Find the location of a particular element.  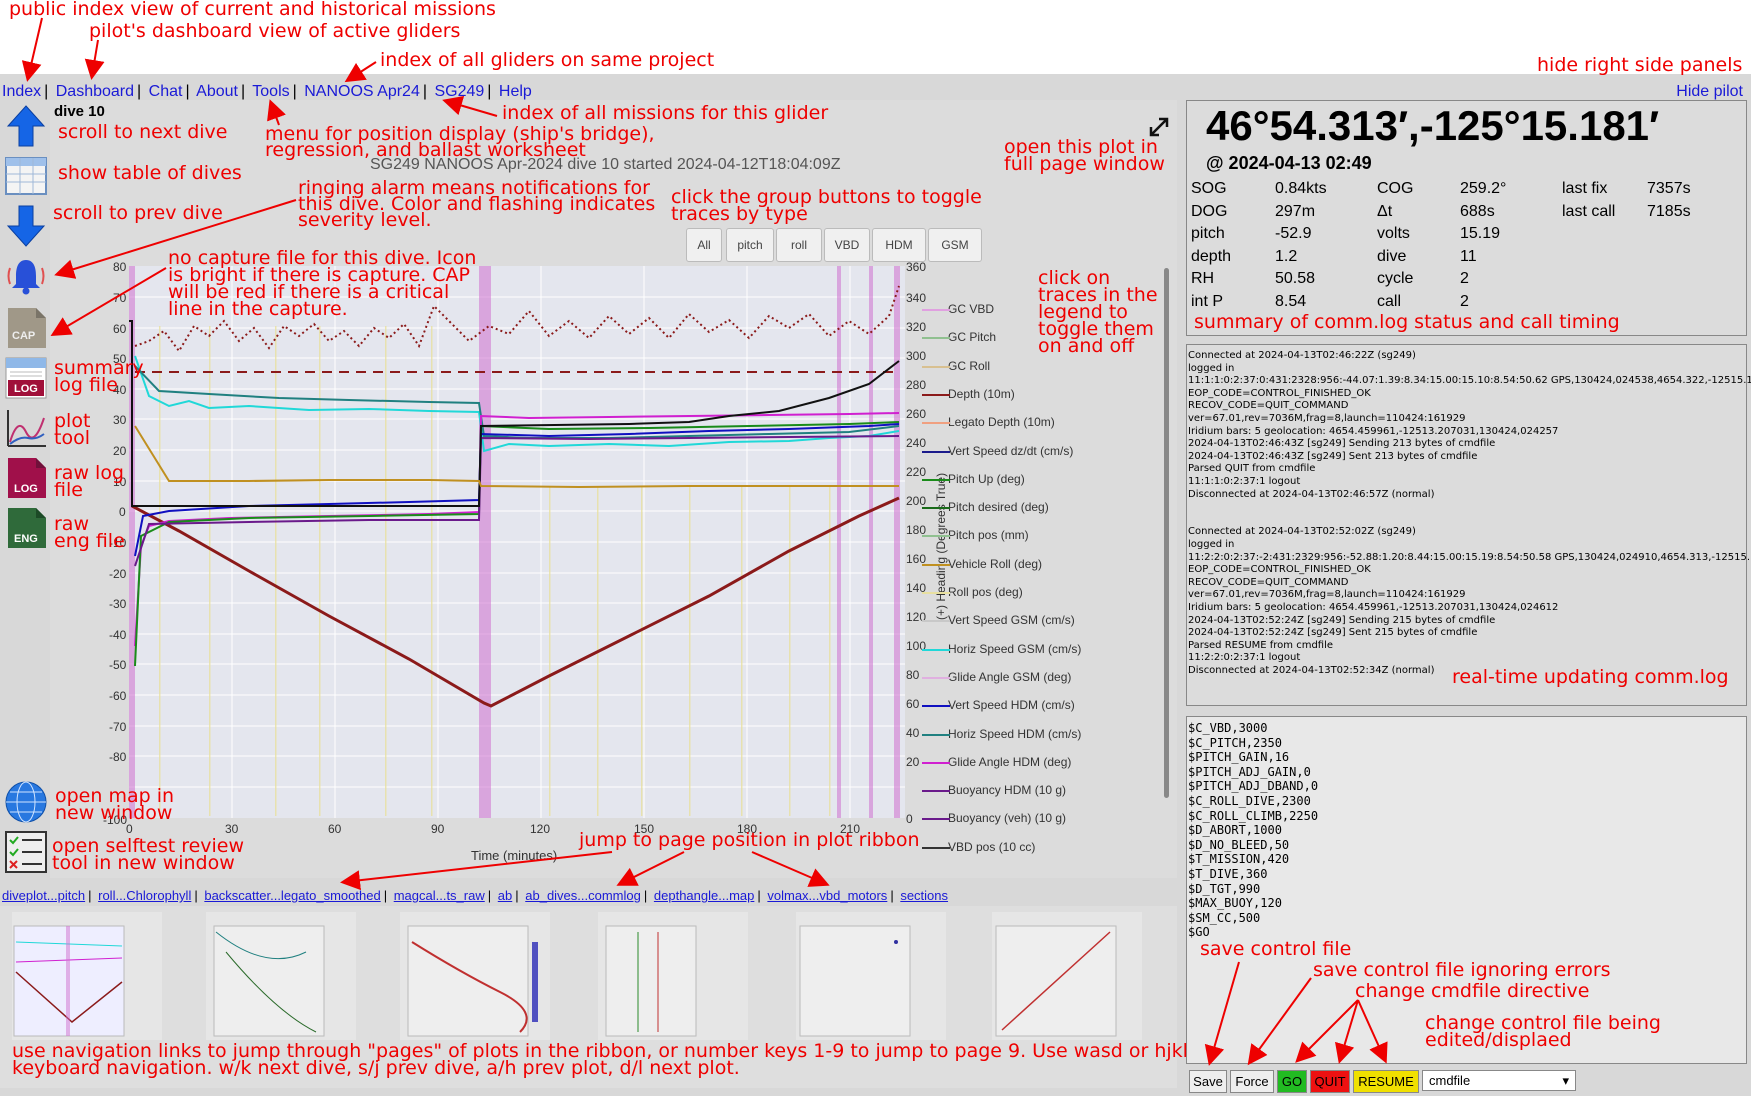

legend-item: Buoyancy (veh) (10 g) is located at coordinates (994, 818).